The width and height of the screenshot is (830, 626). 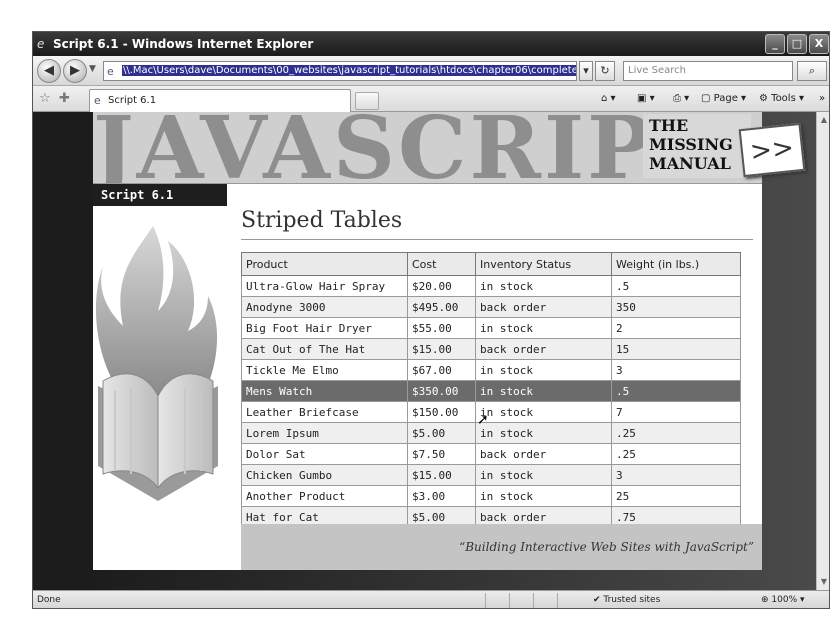 What do you see at coordinates (324, 307) in the screenshot?
I see `cell-product: Anodyne 3000` at bounding box center [324, 307].